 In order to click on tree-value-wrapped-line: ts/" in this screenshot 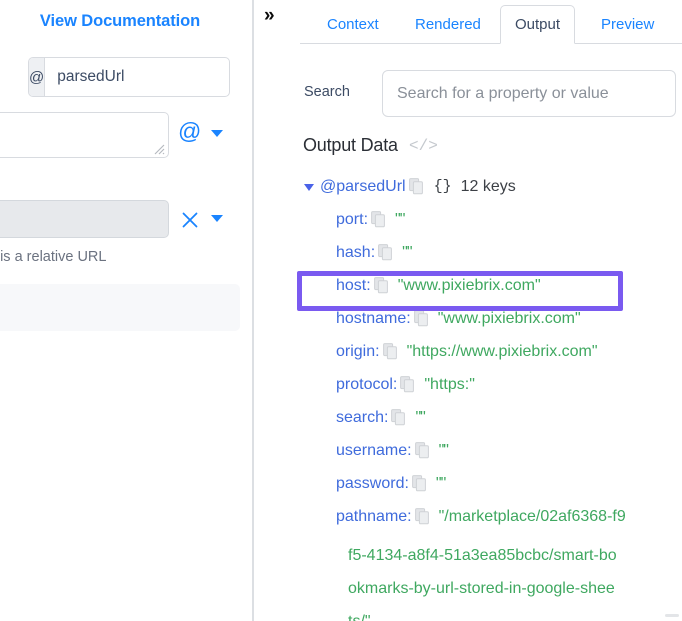, I will do `click(509, 613)`.